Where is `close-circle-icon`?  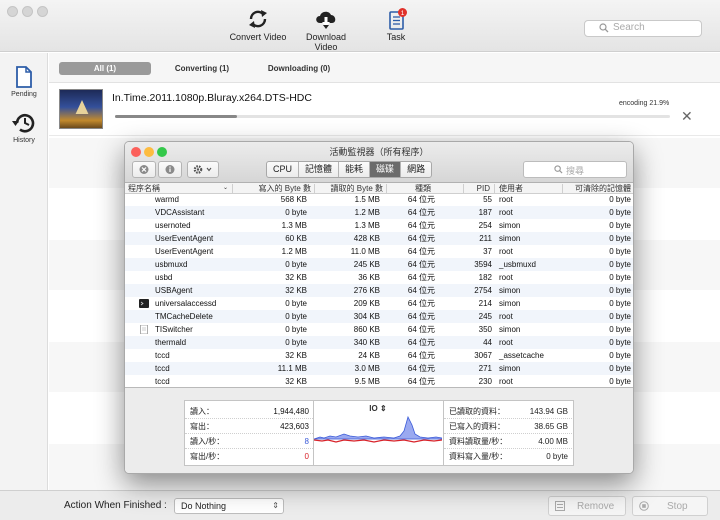
close-circle-icon is located at coordinates (144, 169).